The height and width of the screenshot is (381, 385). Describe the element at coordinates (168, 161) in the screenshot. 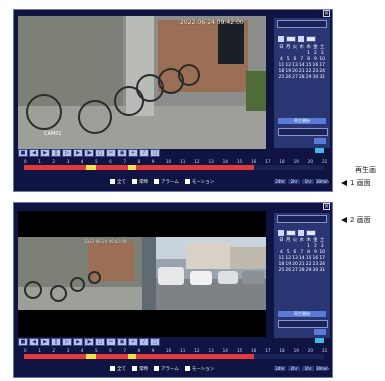

I see `timeline-tick-label: 10` at that location.